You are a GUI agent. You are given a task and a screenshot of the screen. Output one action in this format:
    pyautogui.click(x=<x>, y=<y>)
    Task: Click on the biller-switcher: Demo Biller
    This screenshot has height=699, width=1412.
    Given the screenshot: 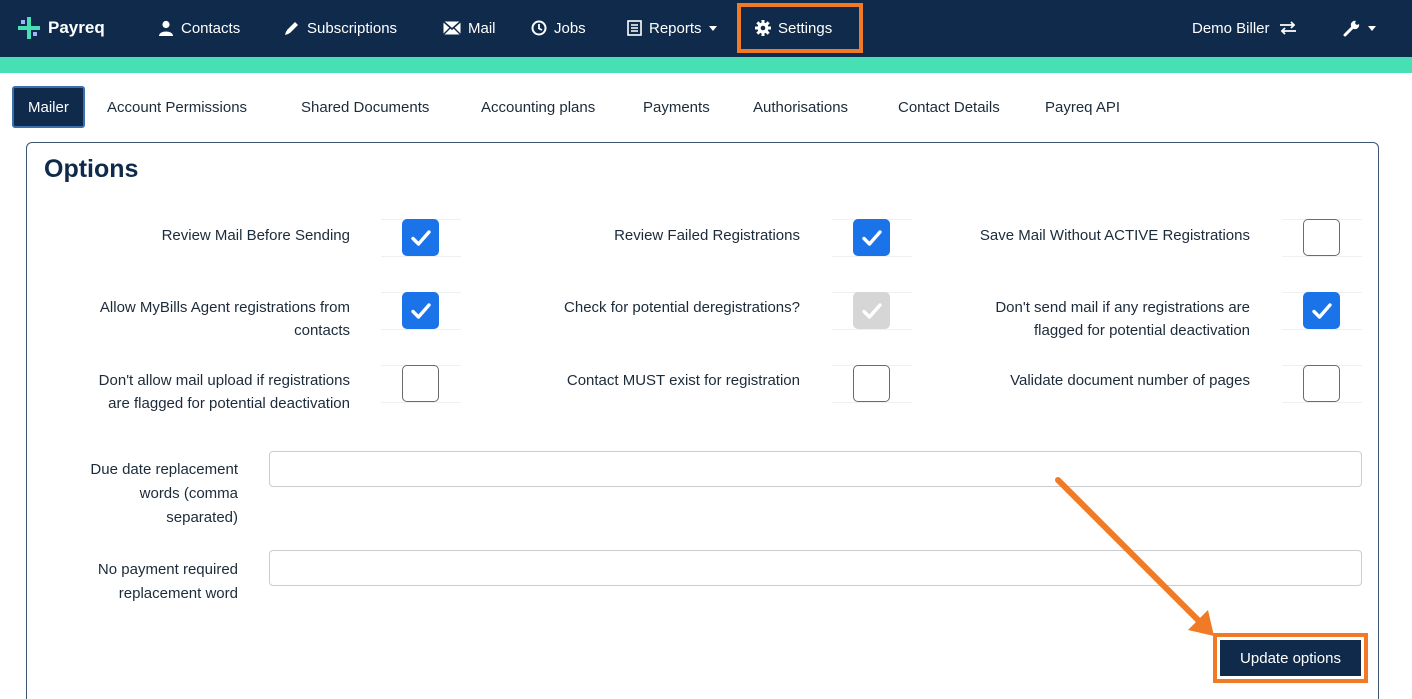 What is the action you would take?
    pyautogui.click(x=1244, y=28)
    